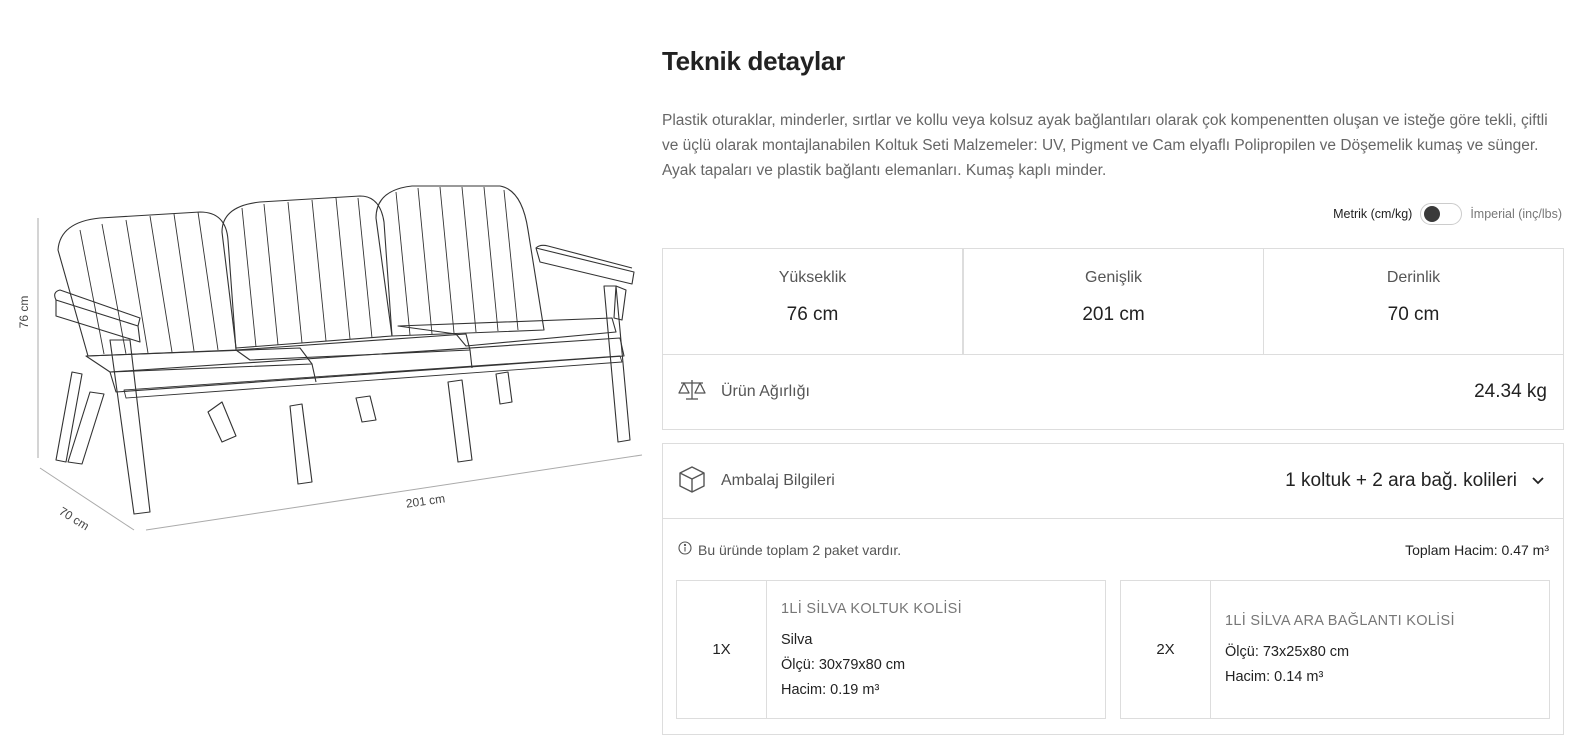 This screenshot has height=740, width=1574. I want to click on box-icon, so click(692, 481).